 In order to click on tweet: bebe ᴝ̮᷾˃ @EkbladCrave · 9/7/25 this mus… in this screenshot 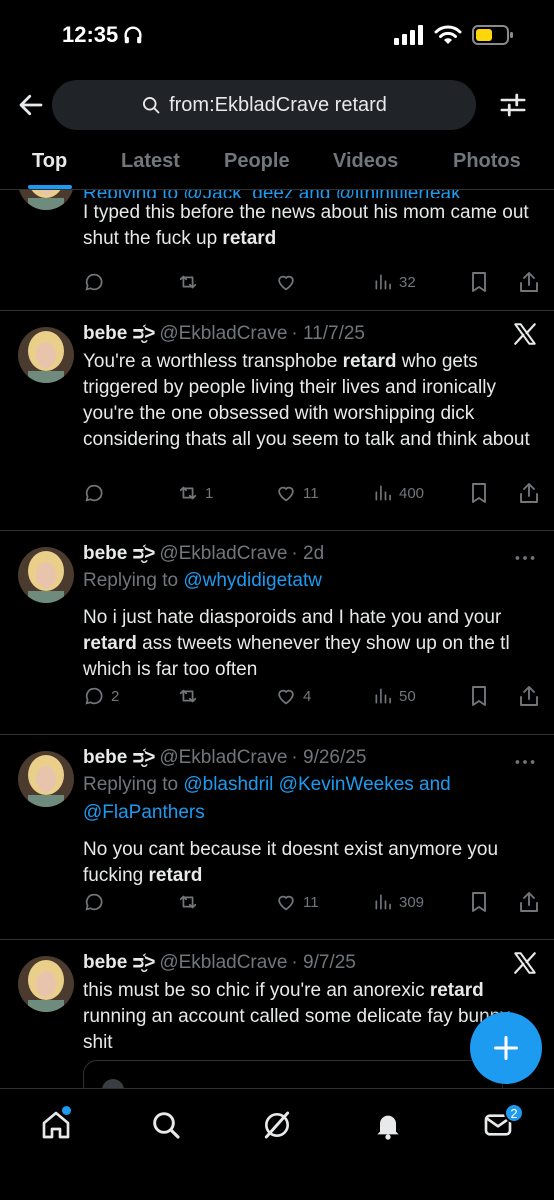, I will do `click(277, 1014)`.